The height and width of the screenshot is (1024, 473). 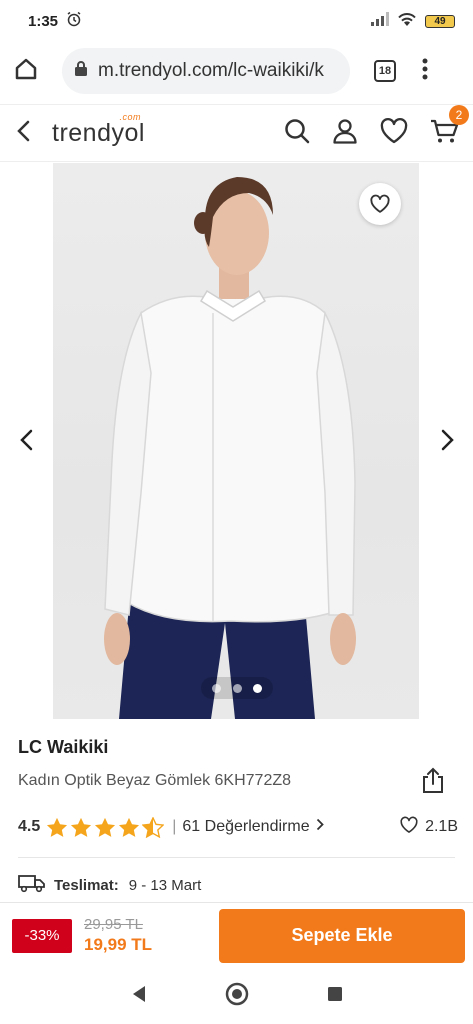 I want to click on favorite-count: 2.1B, so click(x=428, y=827).